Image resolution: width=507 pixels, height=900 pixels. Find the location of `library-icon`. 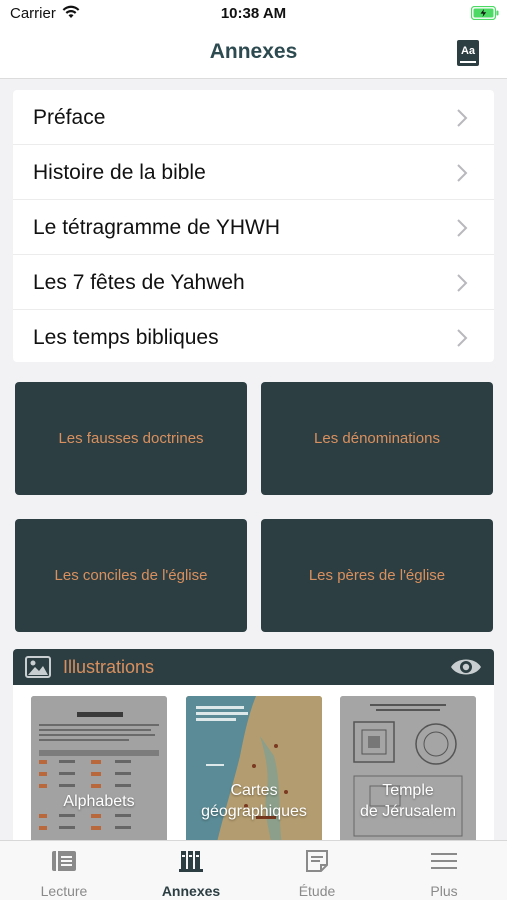

library-icon is located at coordinates (191, 861).